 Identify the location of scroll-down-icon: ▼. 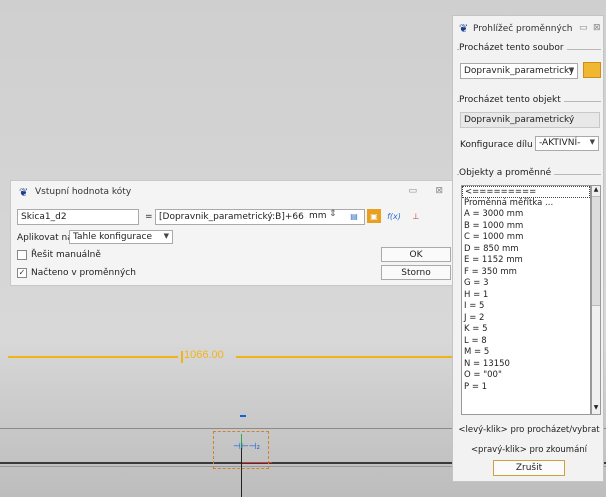
(596, 409).